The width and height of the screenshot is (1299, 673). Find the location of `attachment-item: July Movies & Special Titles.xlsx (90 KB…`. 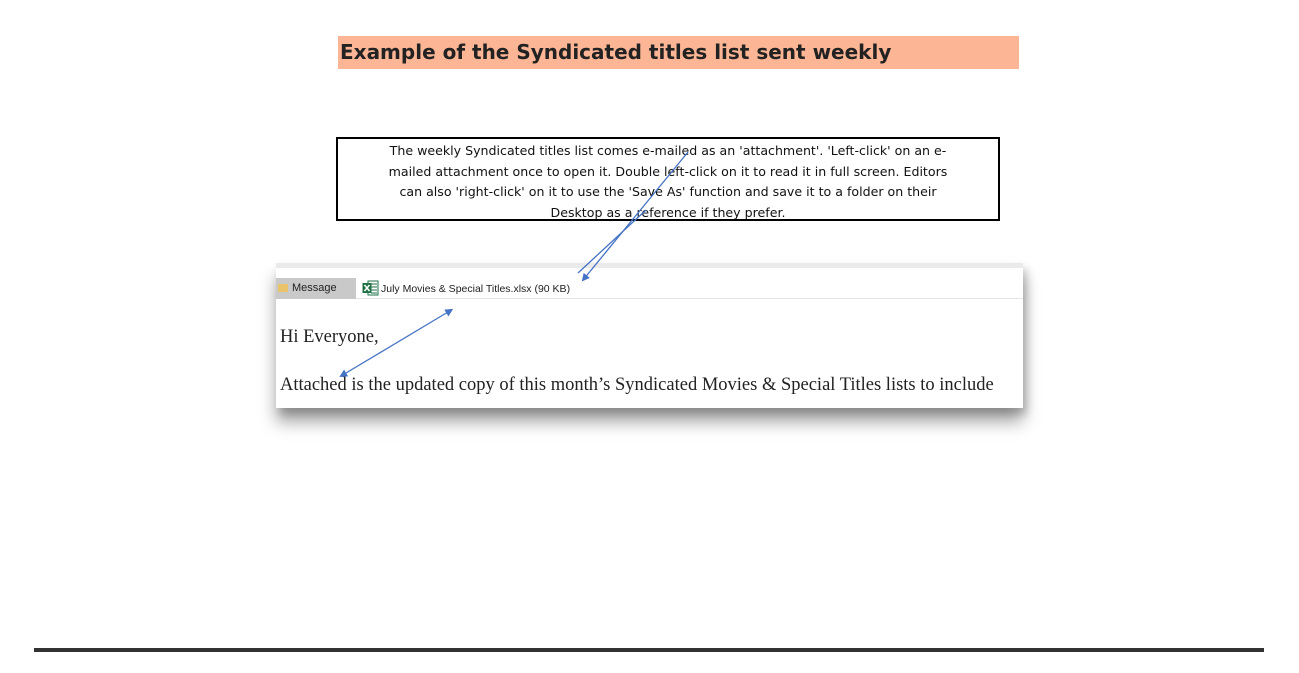

attachment-item: July Movies & Special Titles.xlsx (90 KB… is located at coordinates (466, 289).